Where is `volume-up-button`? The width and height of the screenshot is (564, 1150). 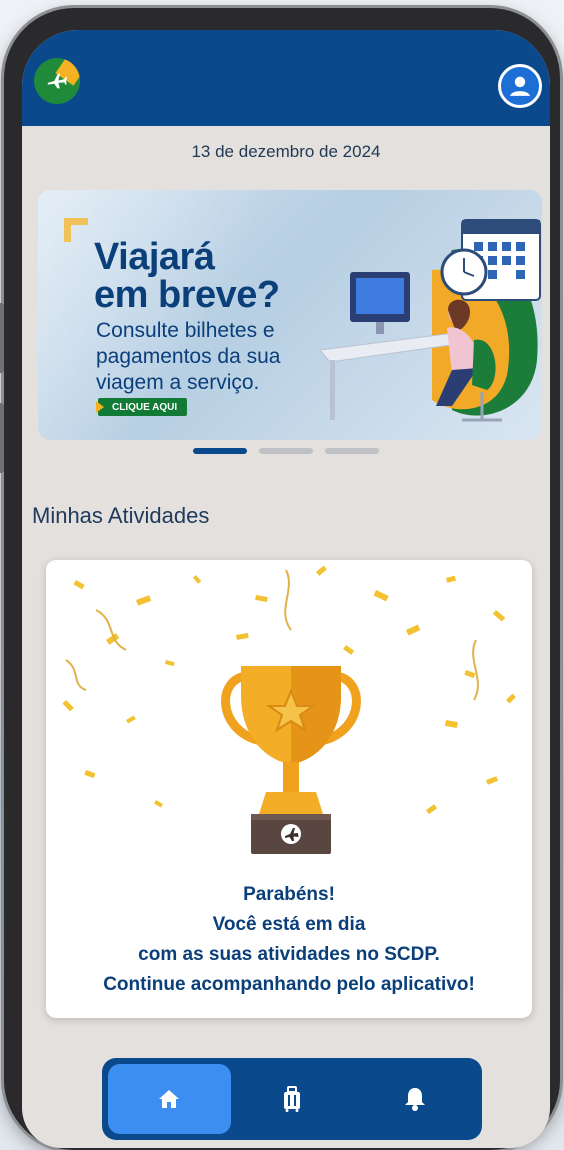 volume-up-button is located at coordinates (2, 338).